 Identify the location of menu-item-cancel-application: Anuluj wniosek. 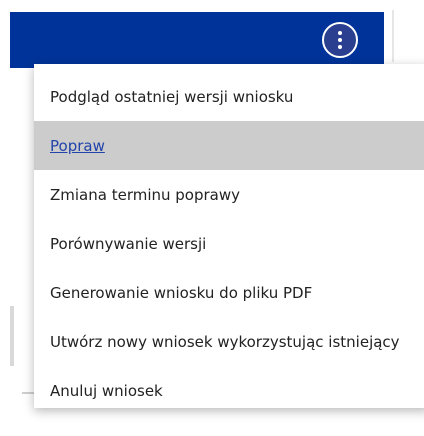
(229, 390).